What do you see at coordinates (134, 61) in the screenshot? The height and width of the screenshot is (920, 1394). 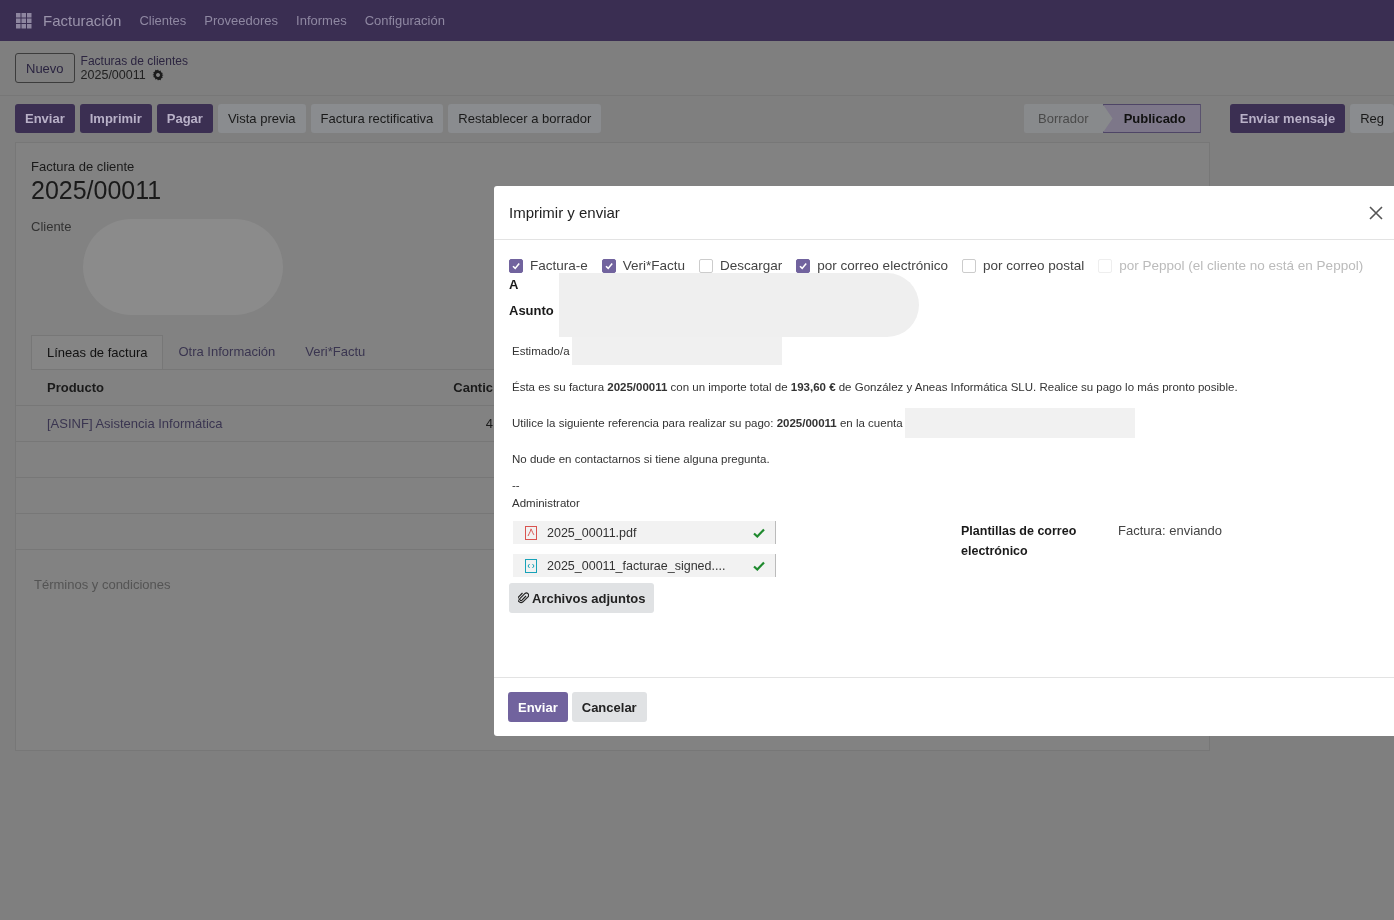 I see `breadcrumb-link: Facturas de clientes` at bounding box center [134, 61].